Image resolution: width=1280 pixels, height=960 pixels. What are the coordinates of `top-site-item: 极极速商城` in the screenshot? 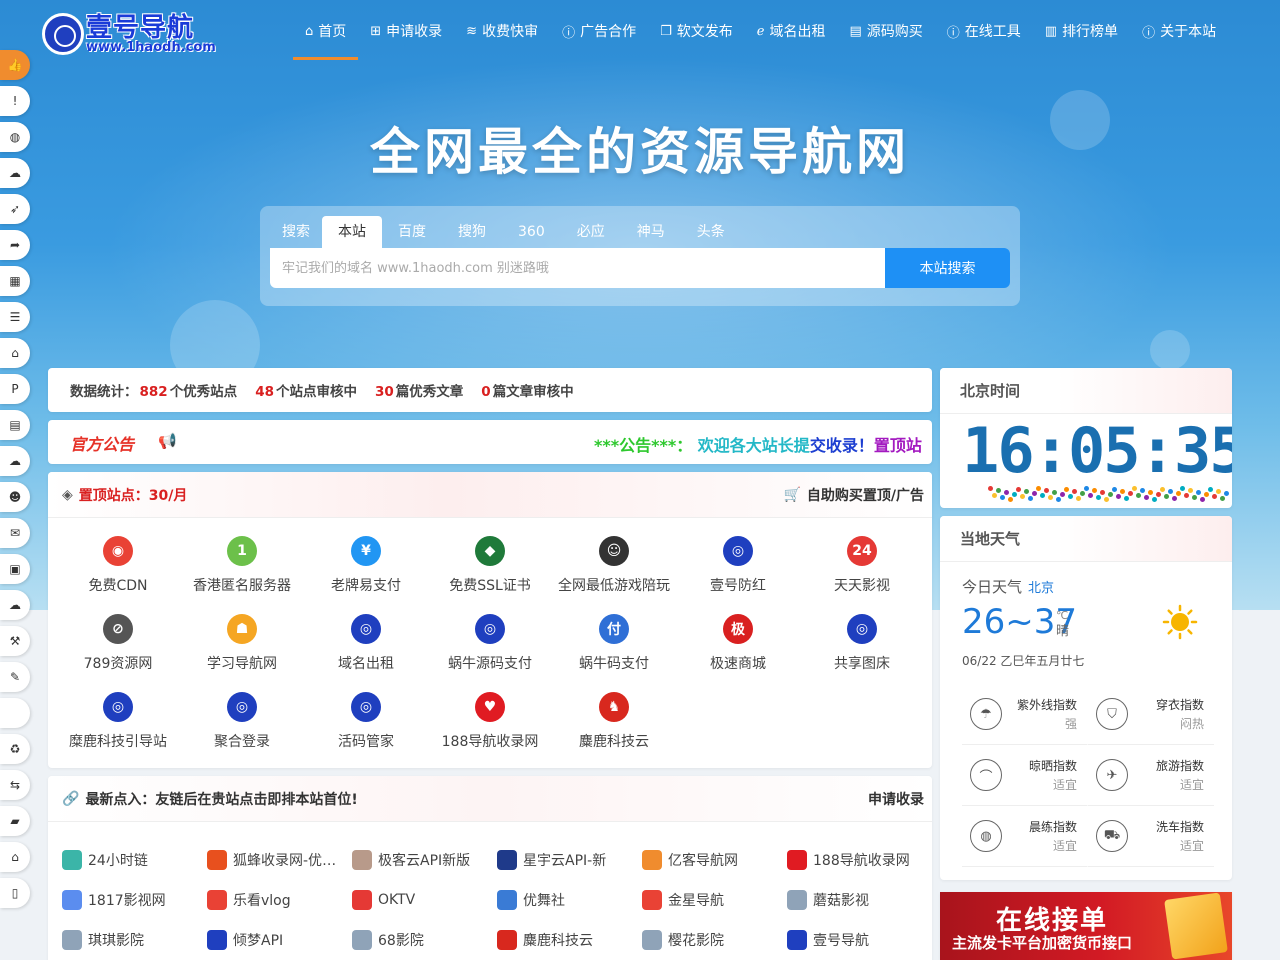 It's located at (738, 649).